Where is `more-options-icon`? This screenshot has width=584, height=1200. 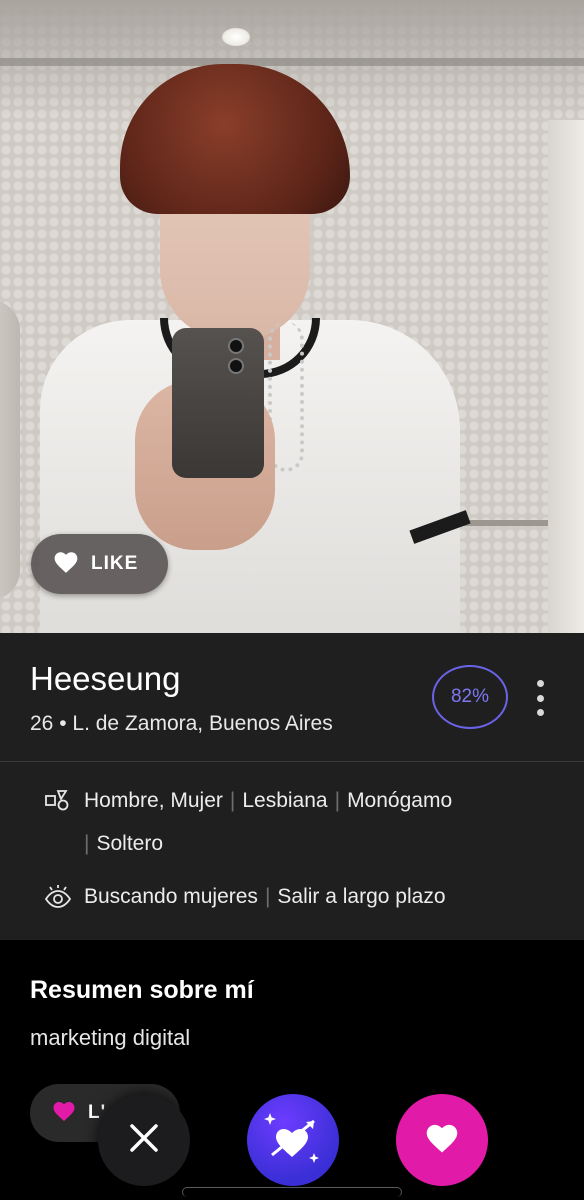 more-options-icon is located at coordinates (540, 698).